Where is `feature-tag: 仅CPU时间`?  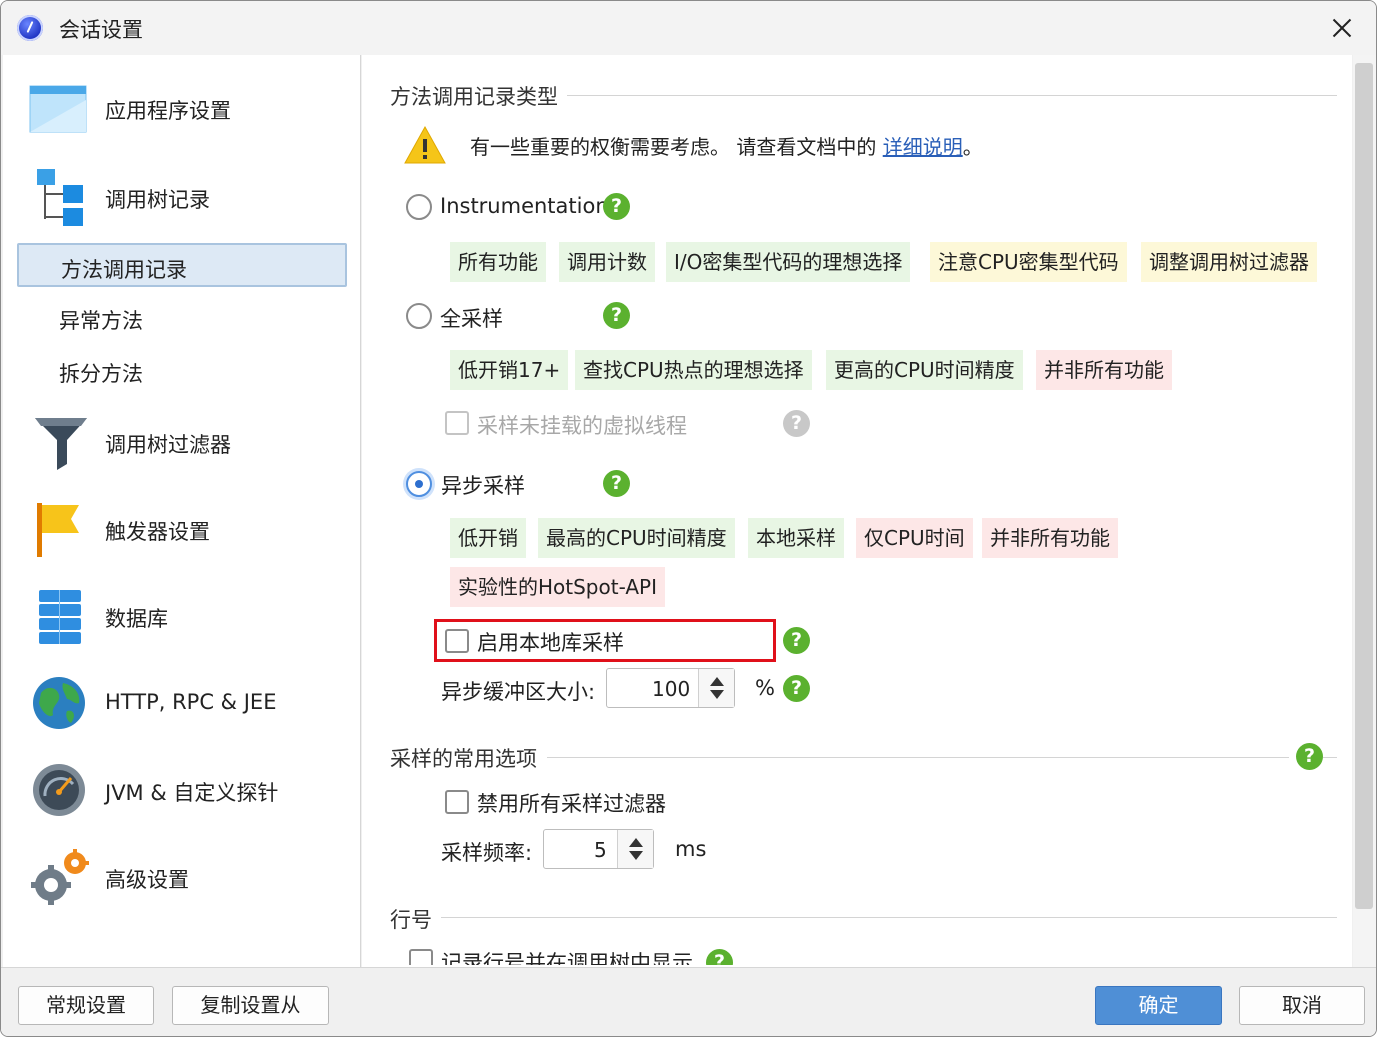 feature-tag: 仅CPU时间 is located at coordinates (914, 538).